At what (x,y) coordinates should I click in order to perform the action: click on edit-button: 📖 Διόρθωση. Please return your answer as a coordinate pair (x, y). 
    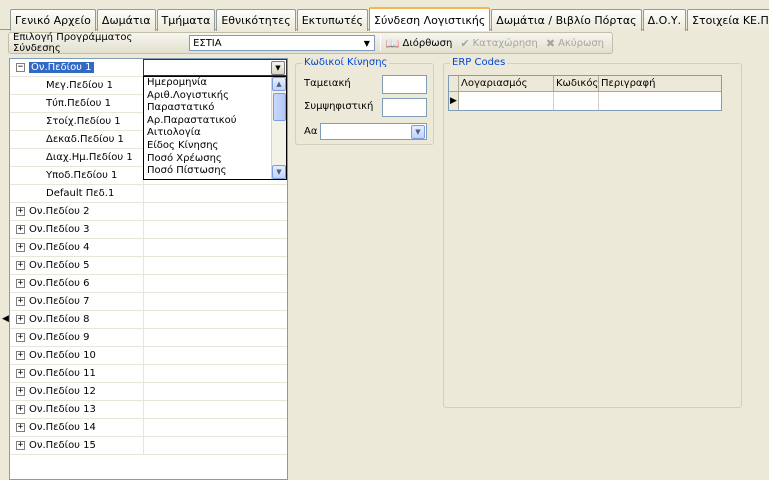
    Looking at the image, I should click on (419, 43).